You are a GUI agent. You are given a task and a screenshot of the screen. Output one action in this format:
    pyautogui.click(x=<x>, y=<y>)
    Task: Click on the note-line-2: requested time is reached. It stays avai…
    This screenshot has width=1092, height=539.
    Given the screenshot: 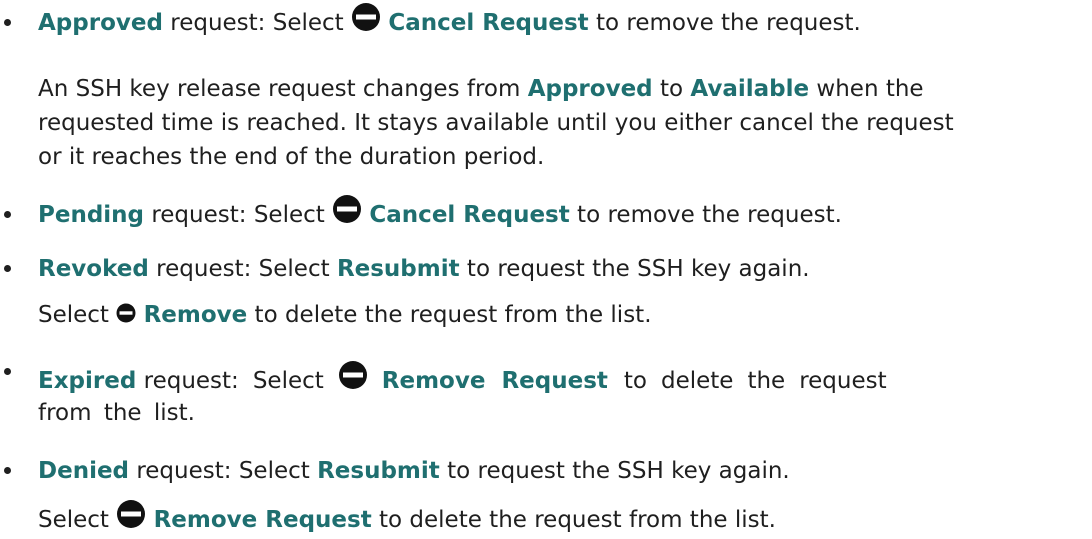 What is the action you would take?
    pyautogui.click(x=496, y=123)
    